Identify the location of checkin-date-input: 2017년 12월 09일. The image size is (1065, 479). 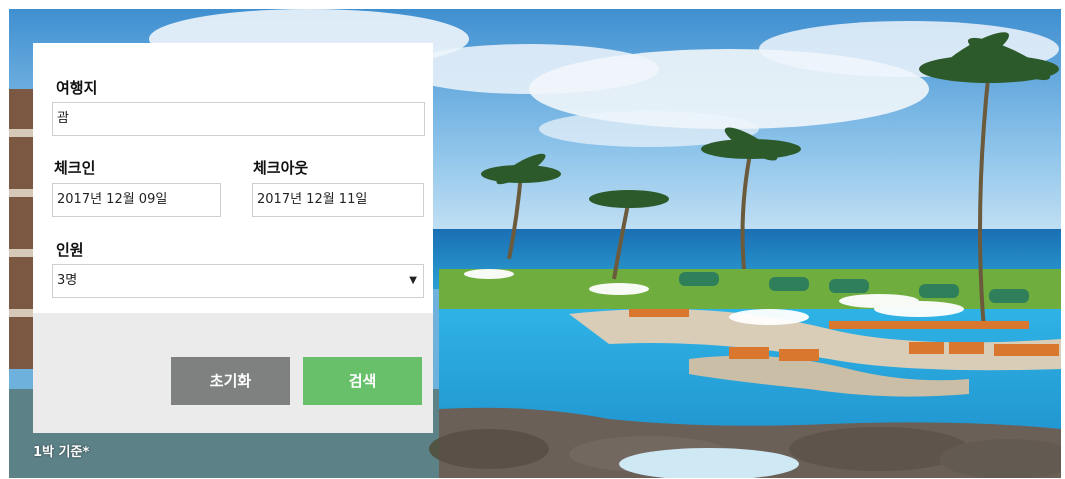
(136, 200).